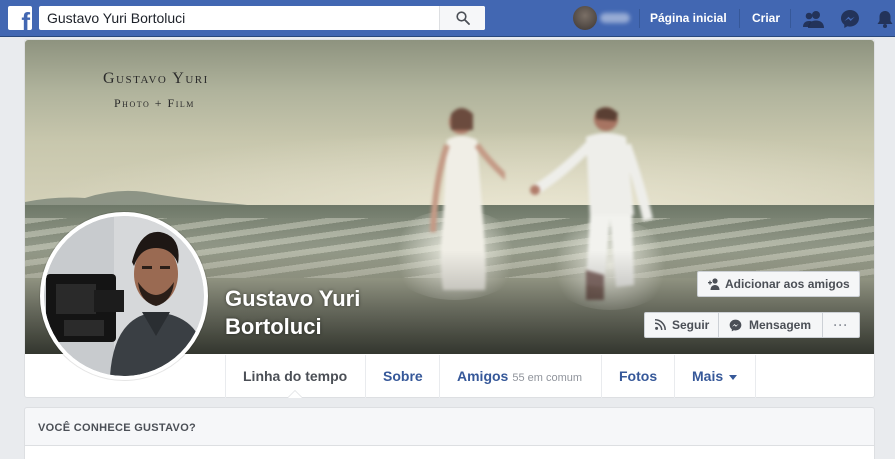 Image resolution: width=895 pixels, height=459 pixels. I want to click on top-navigation-bar: f Página inicial Criar, so click(447, 18).